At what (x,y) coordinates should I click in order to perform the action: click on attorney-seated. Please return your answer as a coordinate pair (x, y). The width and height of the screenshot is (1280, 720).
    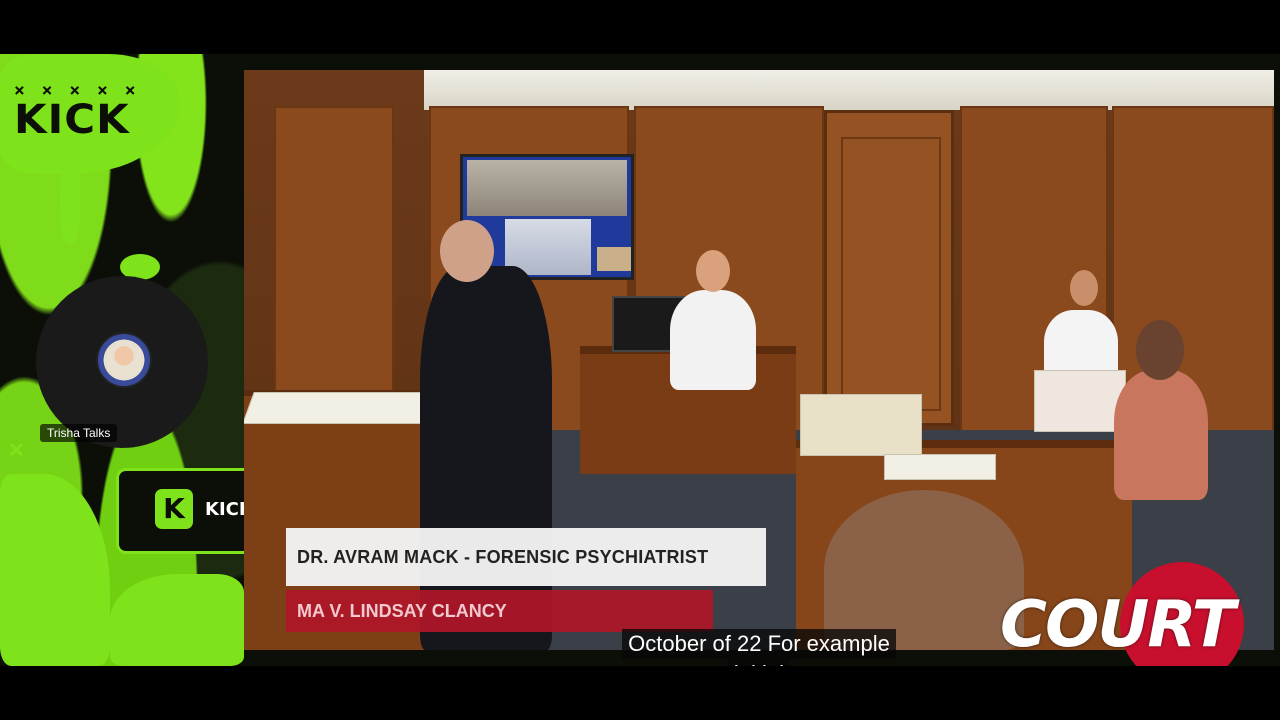
    Looking at the image, I should click on (924, 570).